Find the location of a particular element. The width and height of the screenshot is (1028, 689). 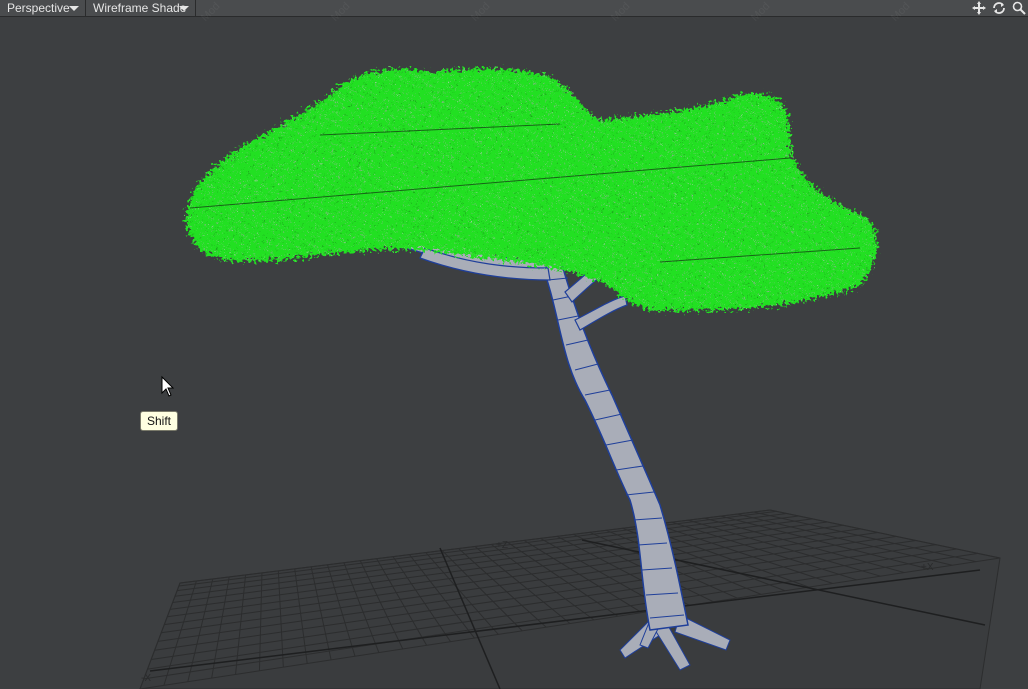

modifier-key-tooltip: Shift is located at coordinates (159, 421).